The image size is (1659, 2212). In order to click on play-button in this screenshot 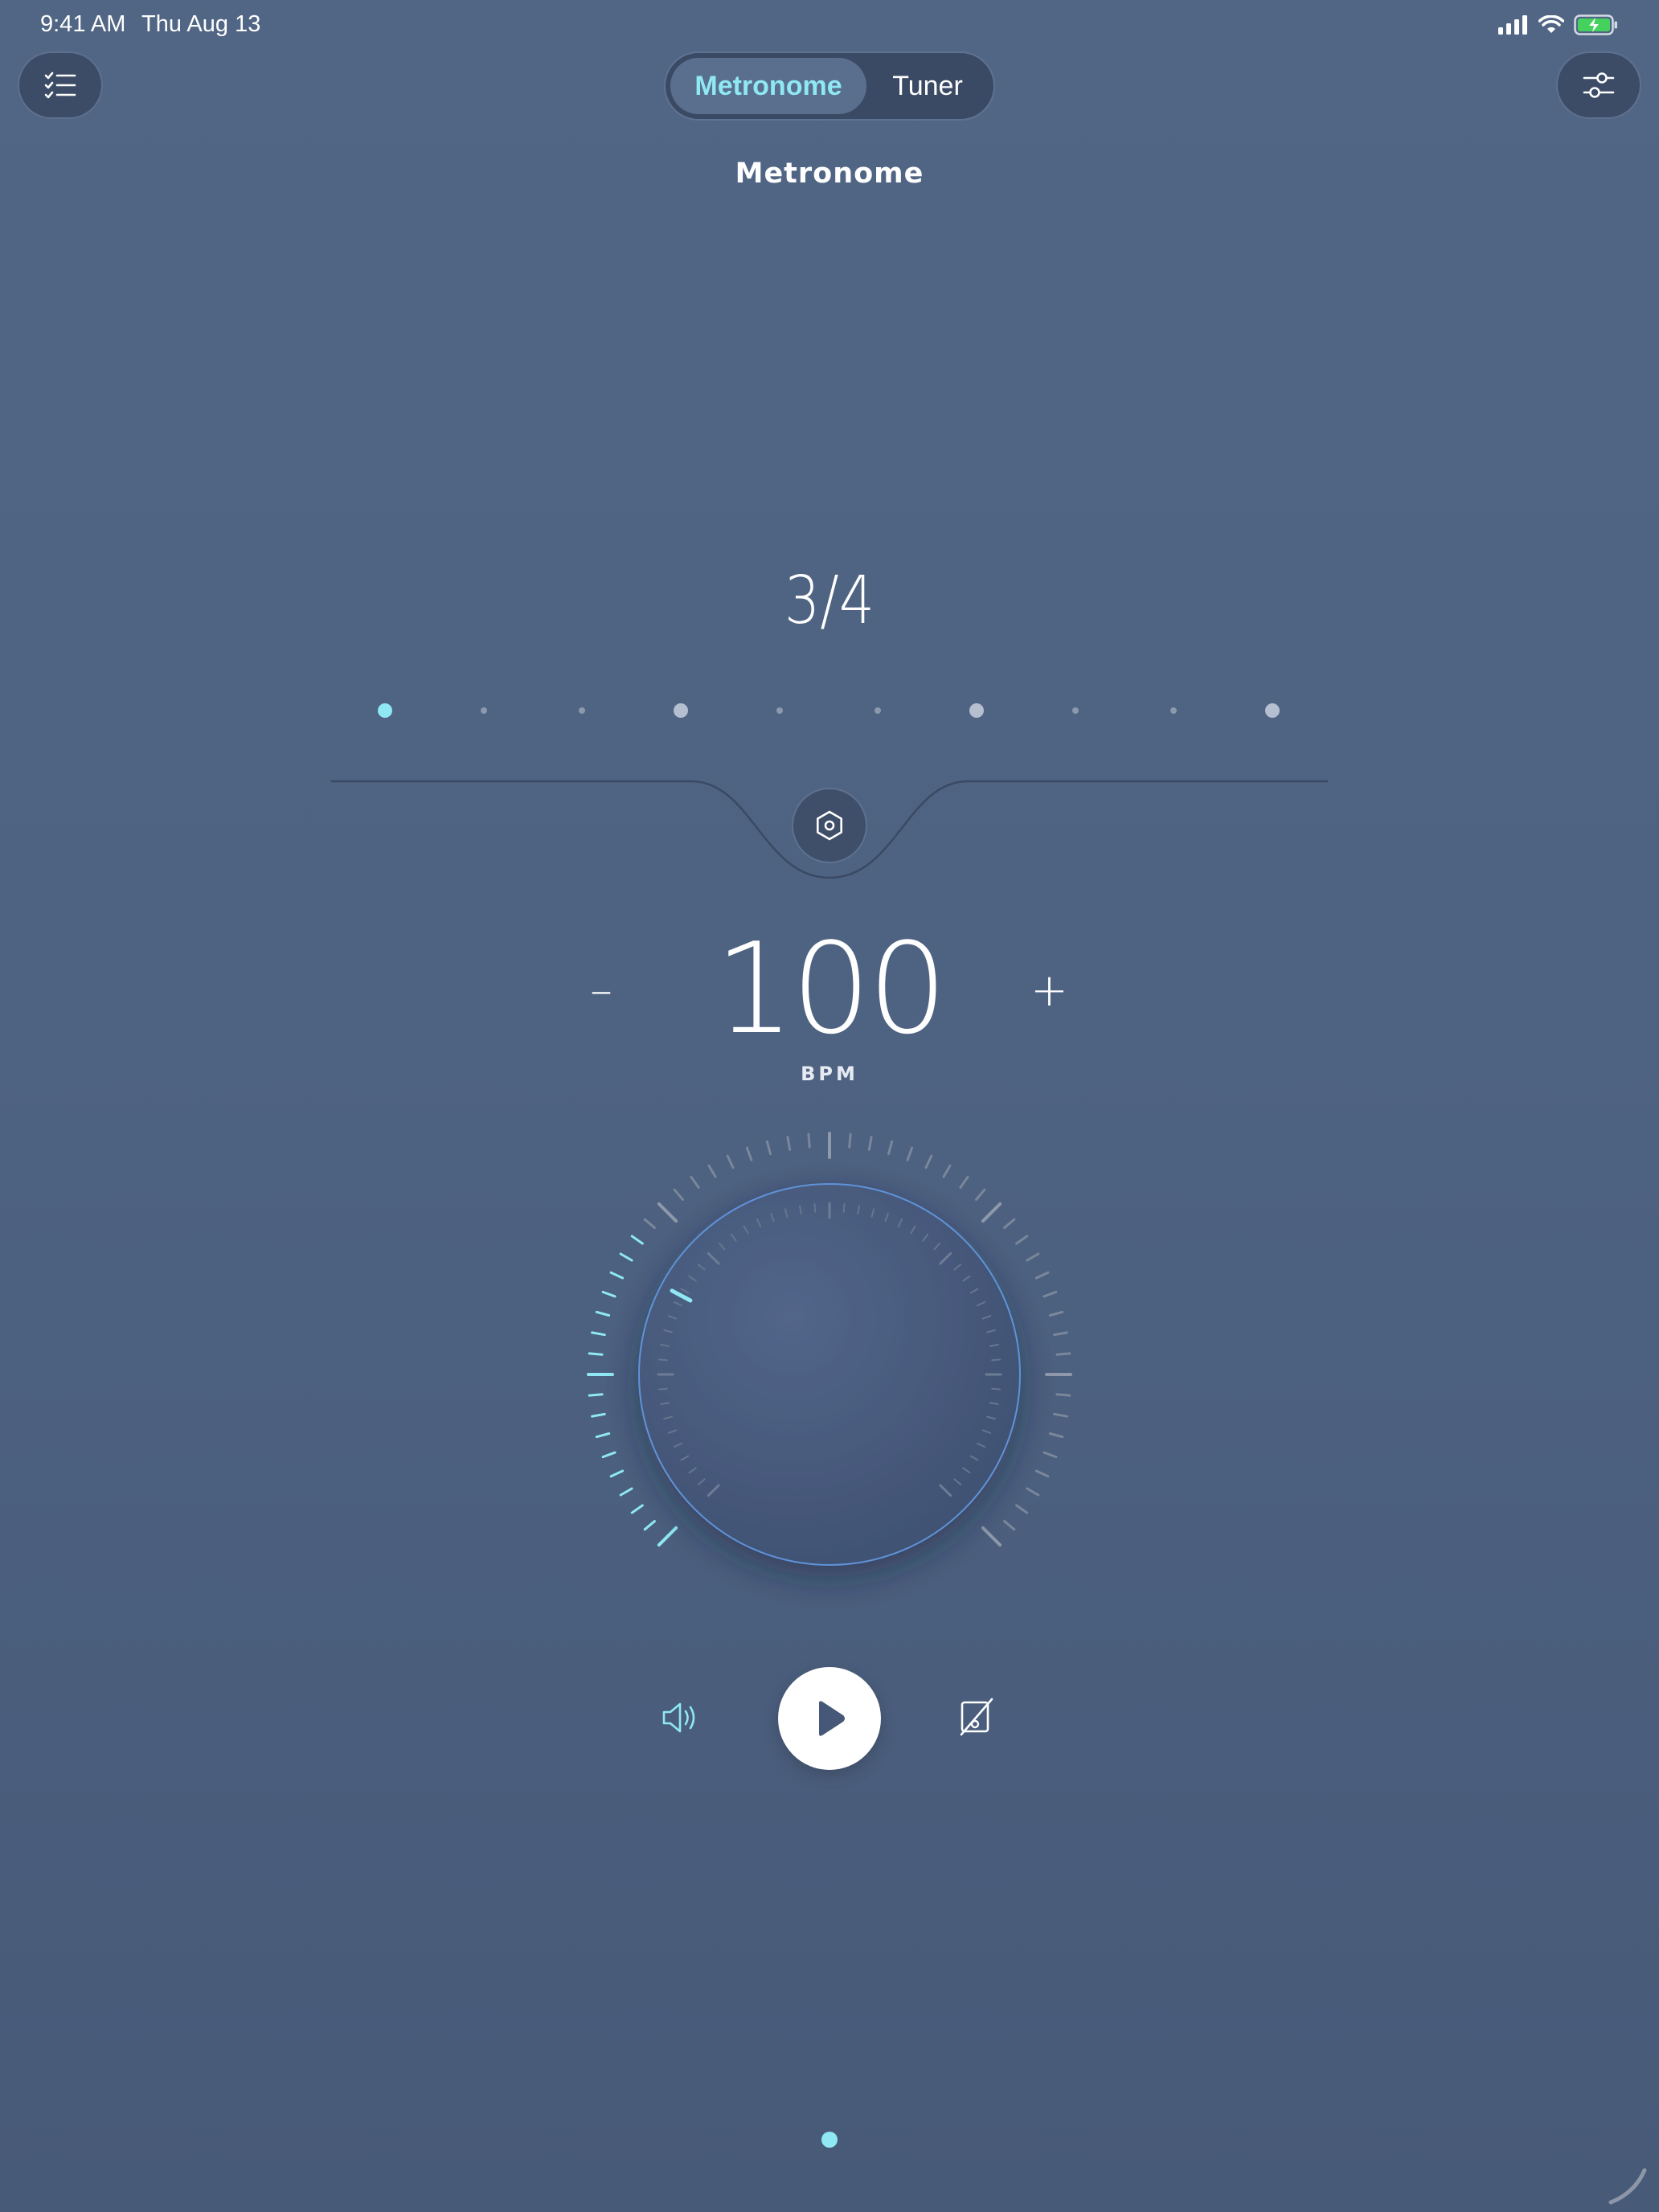, I will do `click(829, 1718)`.